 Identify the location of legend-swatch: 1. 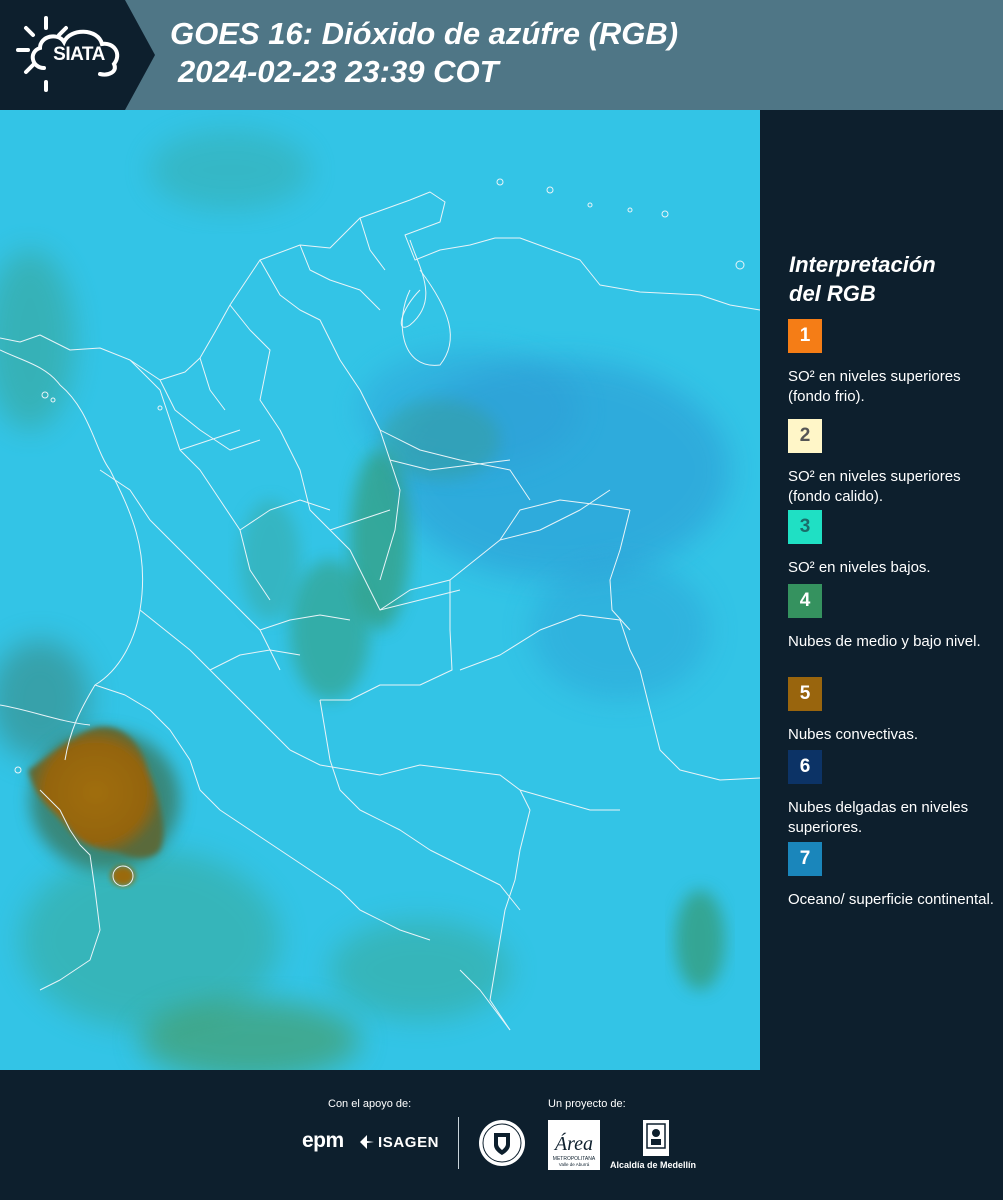
(805, 336).